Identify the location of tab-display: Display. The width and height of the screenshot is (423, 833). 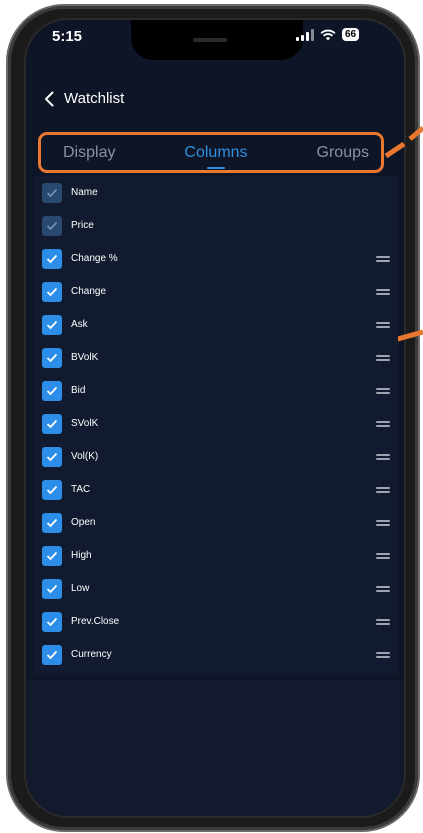
(89, 153).